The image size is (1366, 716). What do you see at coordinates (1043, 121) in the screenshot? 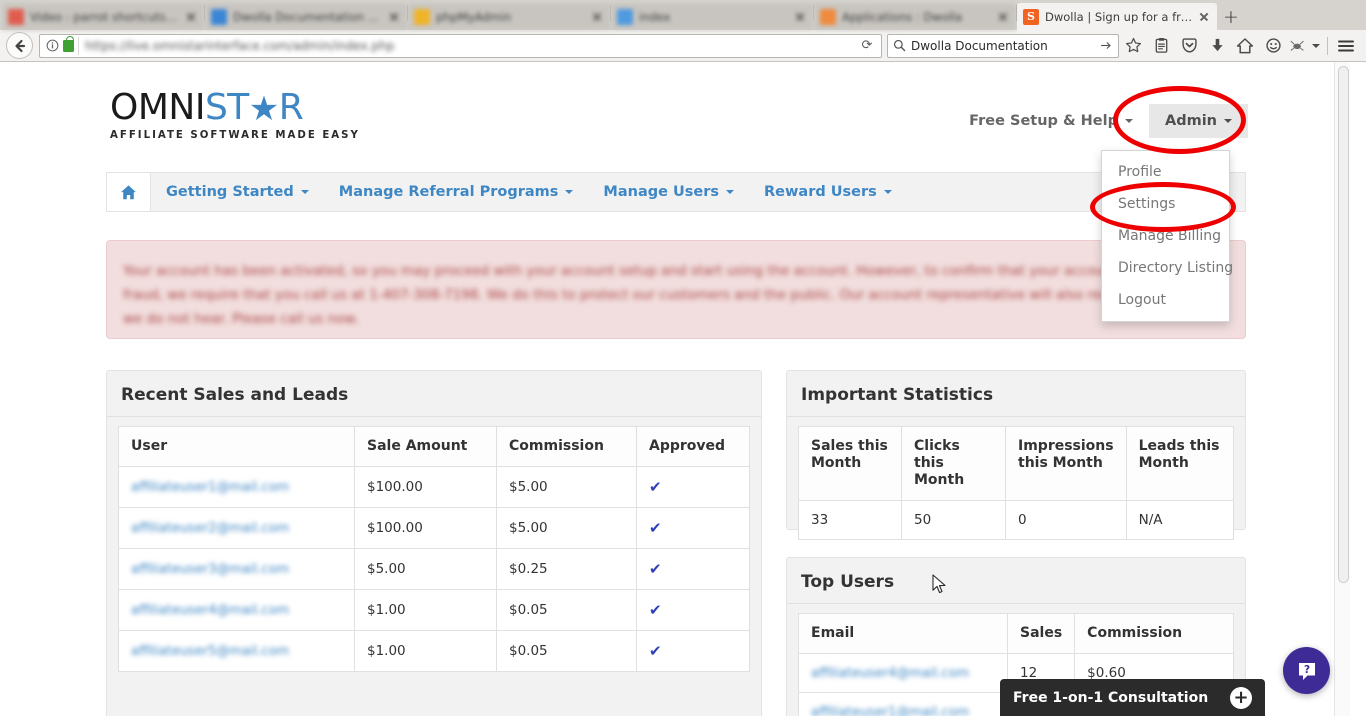
I see `nav-item-label: Free Setup & Help` at bounding box center [1043, 121].